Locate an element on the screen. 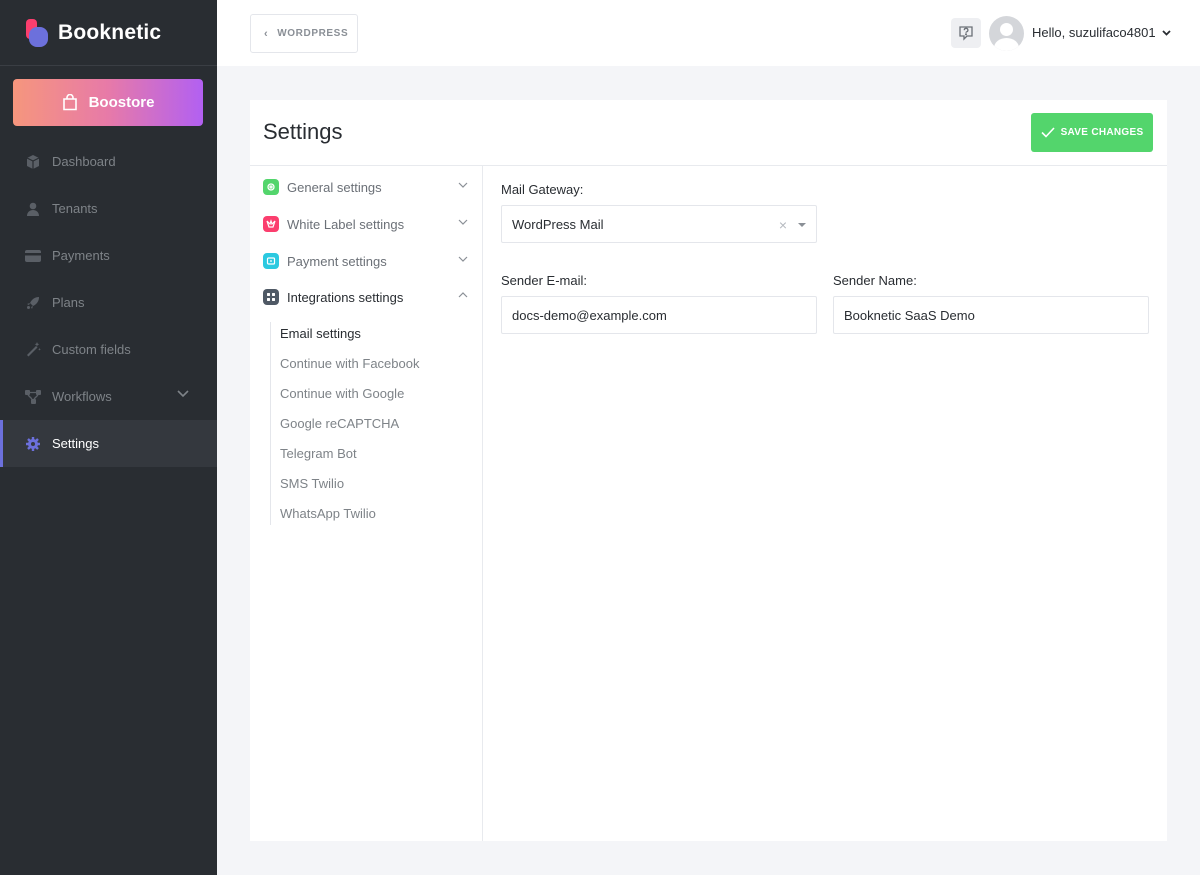  sidebar-item-label: Settings is located at coordinates (75, 443).